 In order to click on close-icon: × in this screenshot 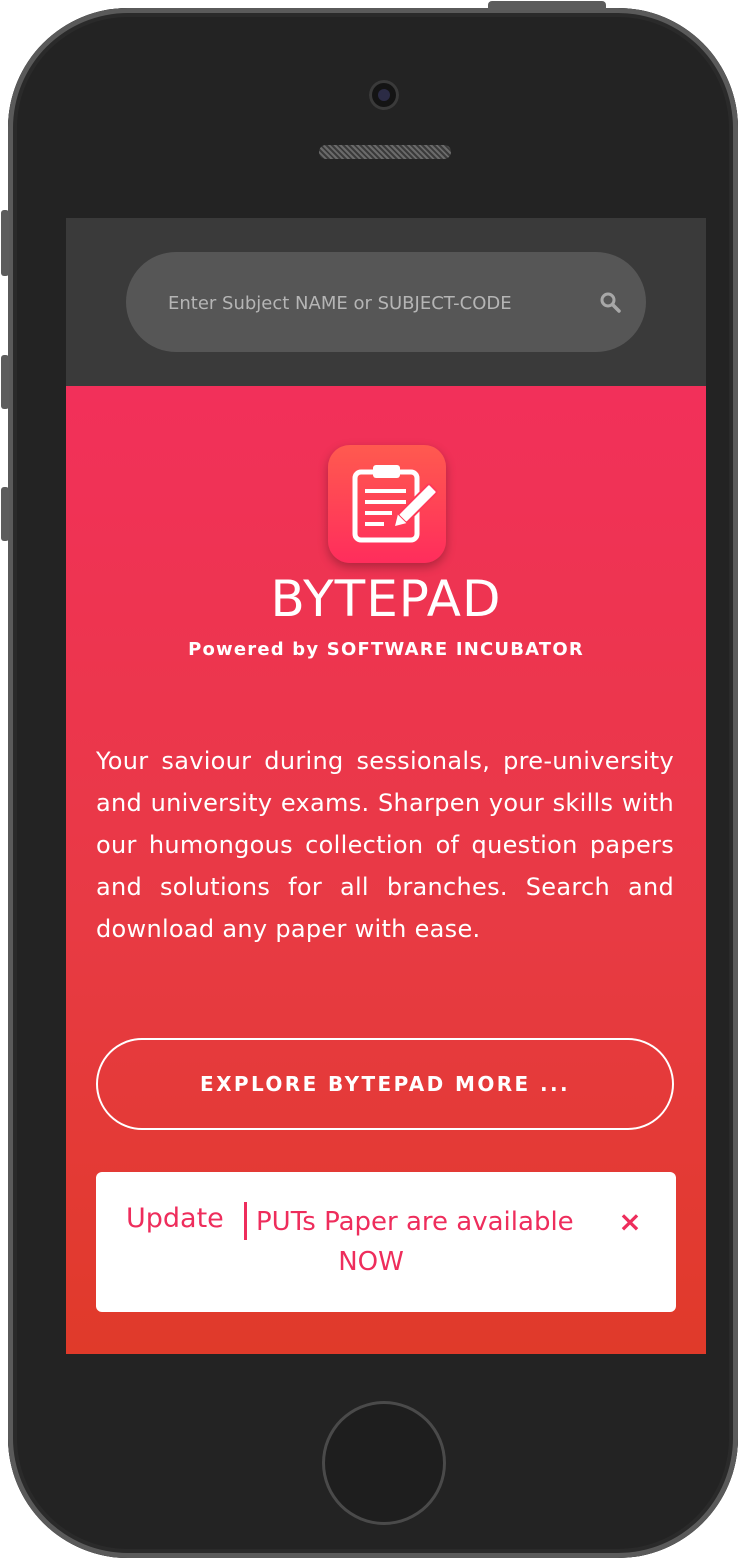, I will do `click(630, 1222)`.